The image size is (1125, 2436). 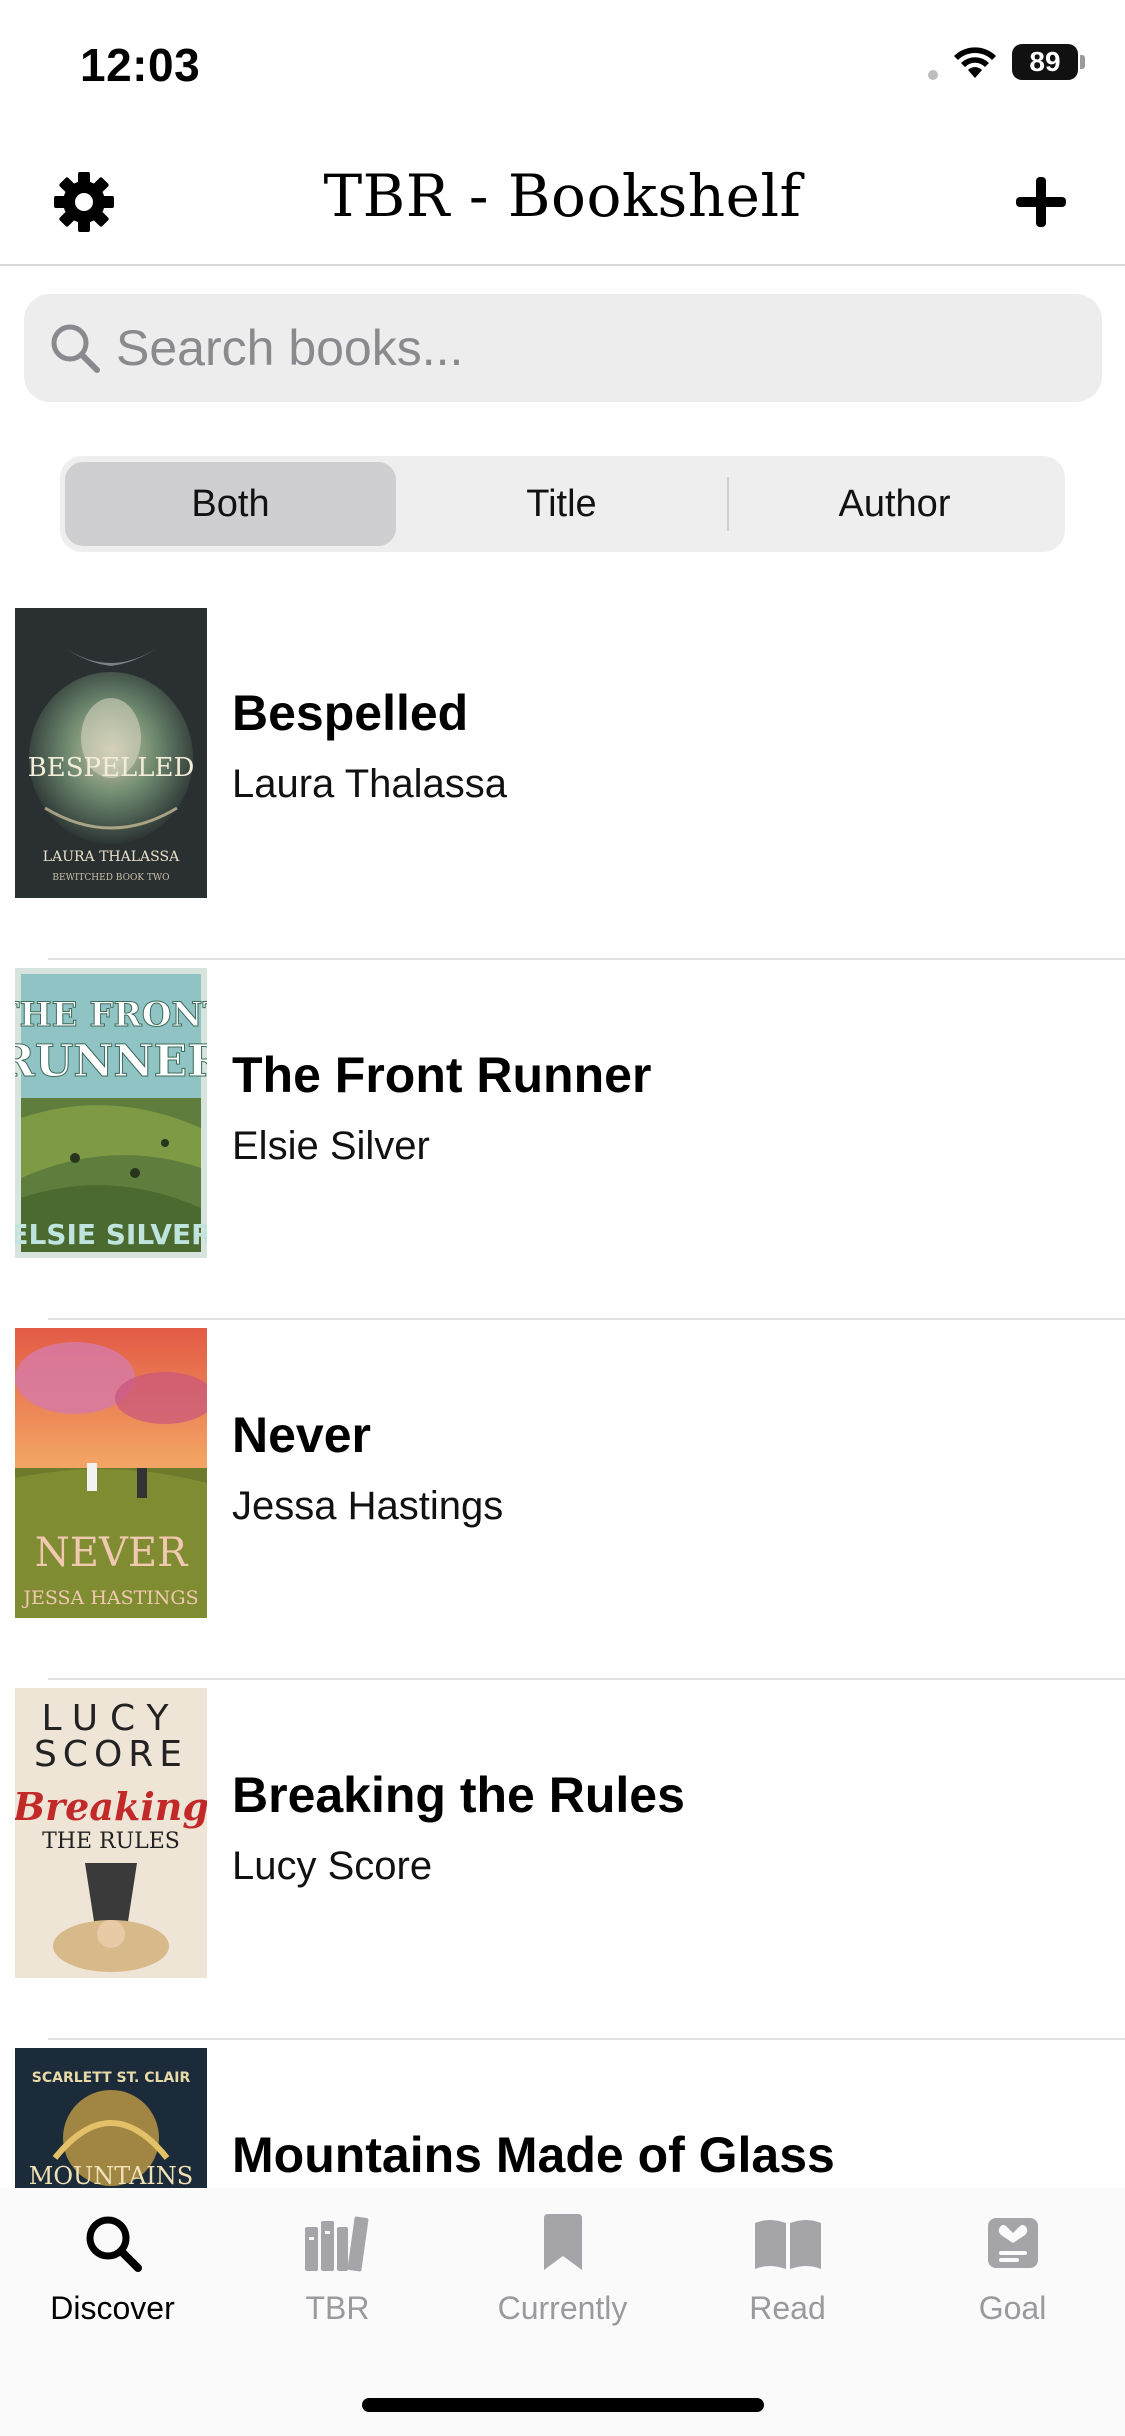 I want to click on book-cover: LUCY SCORE Breaking THE RULES, so click(x=111, y=1833).